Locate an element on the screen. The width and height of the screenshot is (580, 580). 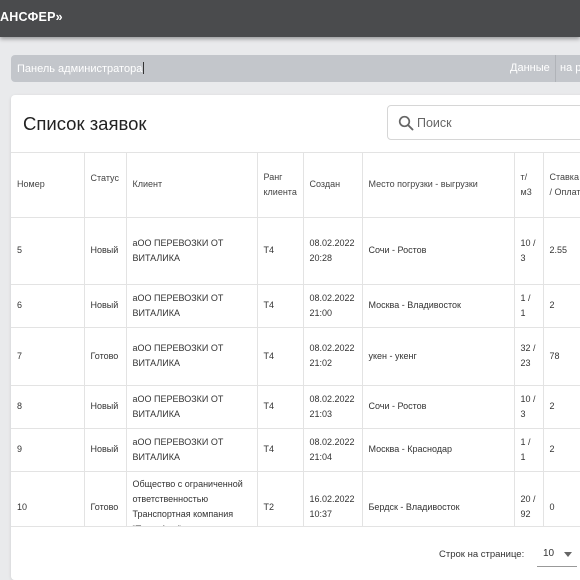
cell-route: Бердск - Владивосток is located at coordinates (438, 498).